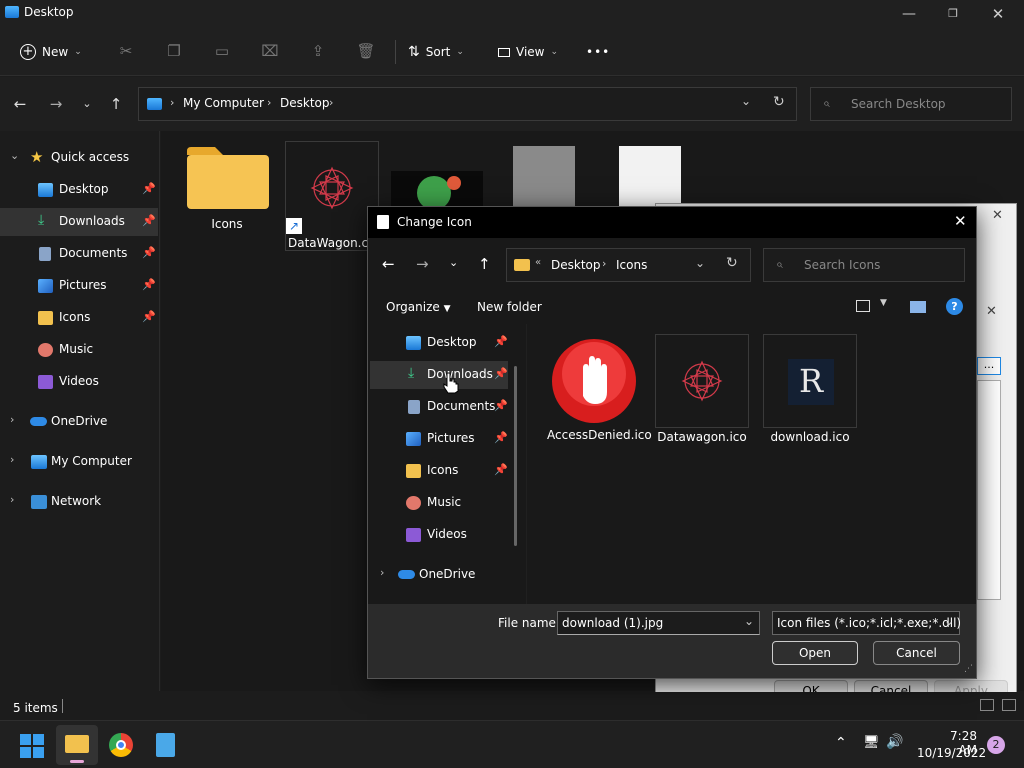  I want to click on resize-grip-icon: ⋰, so click(968, 669).